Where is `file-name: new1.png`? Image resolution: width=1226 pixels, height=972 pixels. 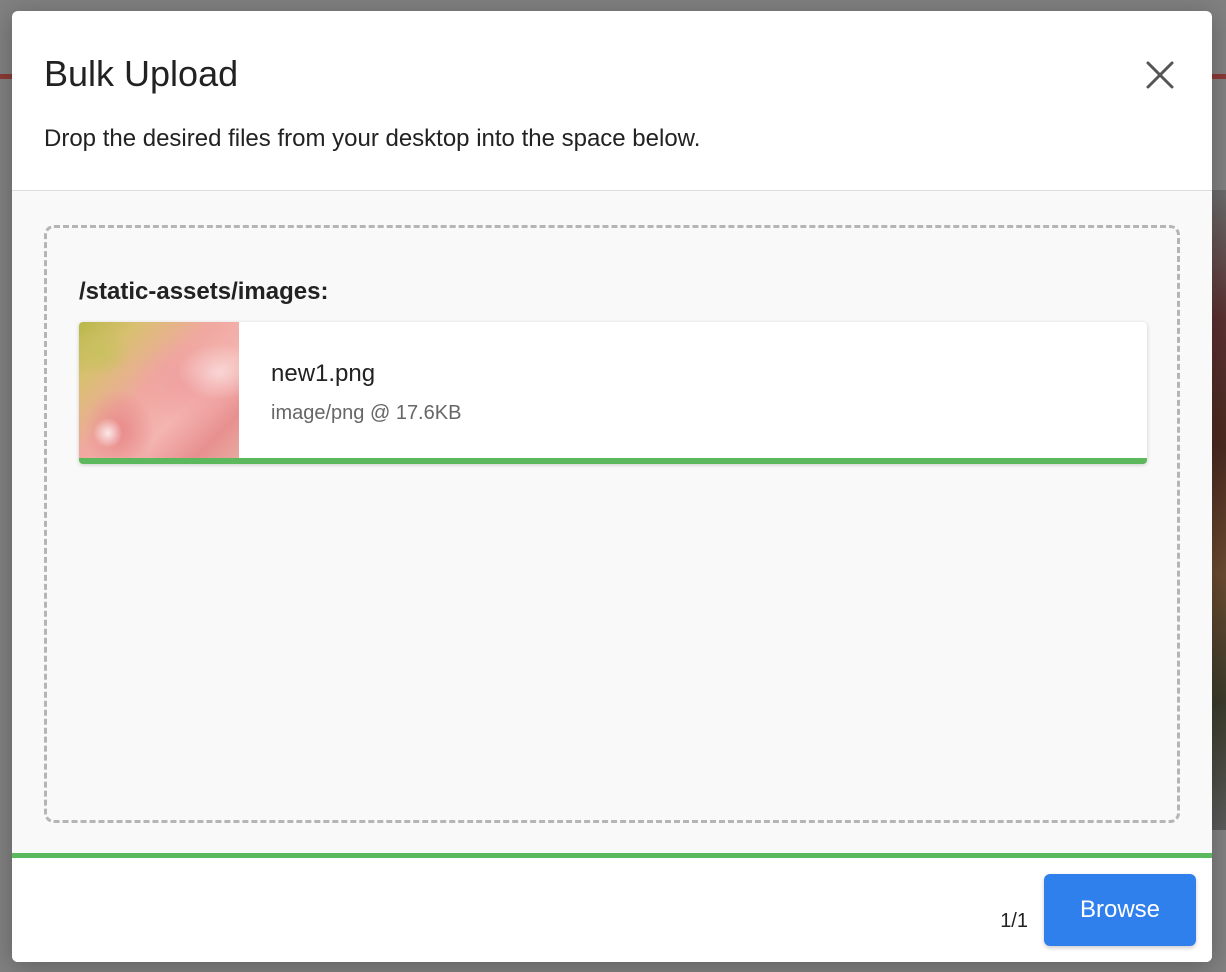
file-name: new1.png is located at coordinates (323, 373).